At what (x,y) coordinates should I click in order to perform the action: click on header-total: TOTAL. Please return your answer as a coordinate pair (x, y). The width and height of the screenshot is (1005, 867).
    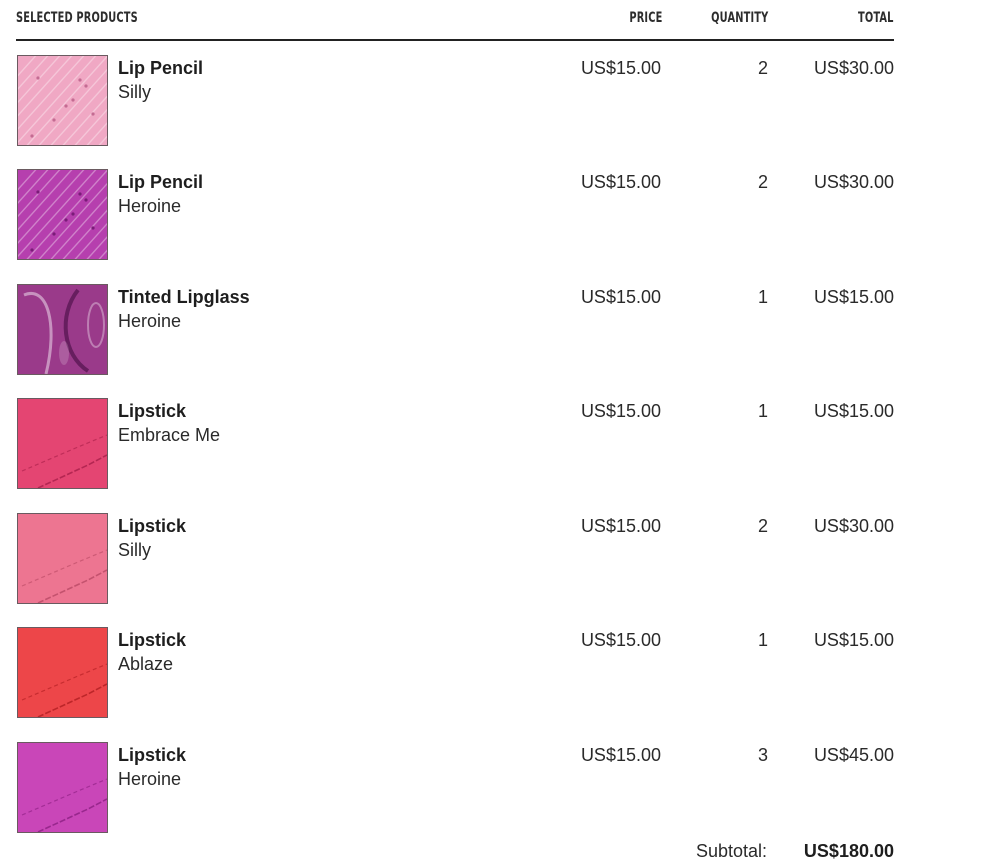
    Looking at the image, I should click on (876, 18).